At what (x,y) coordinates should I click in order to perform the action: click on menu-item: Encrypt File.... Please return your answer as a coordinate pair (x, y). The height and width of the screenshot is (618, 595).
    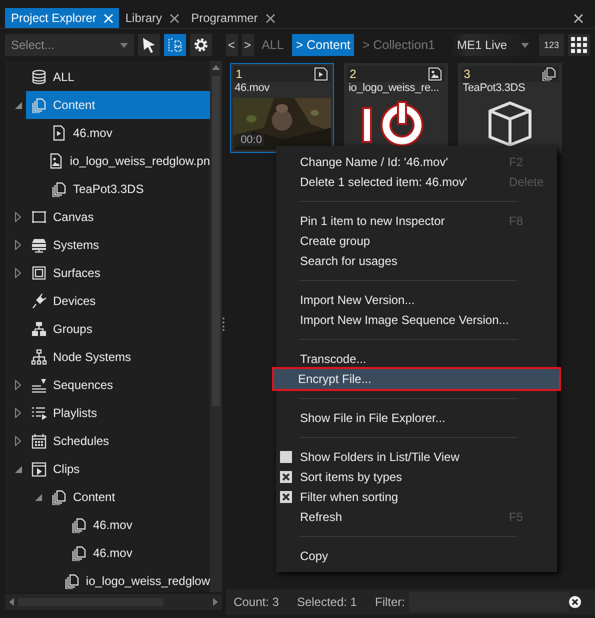
    Looking at the image, I should click on (416, 379).